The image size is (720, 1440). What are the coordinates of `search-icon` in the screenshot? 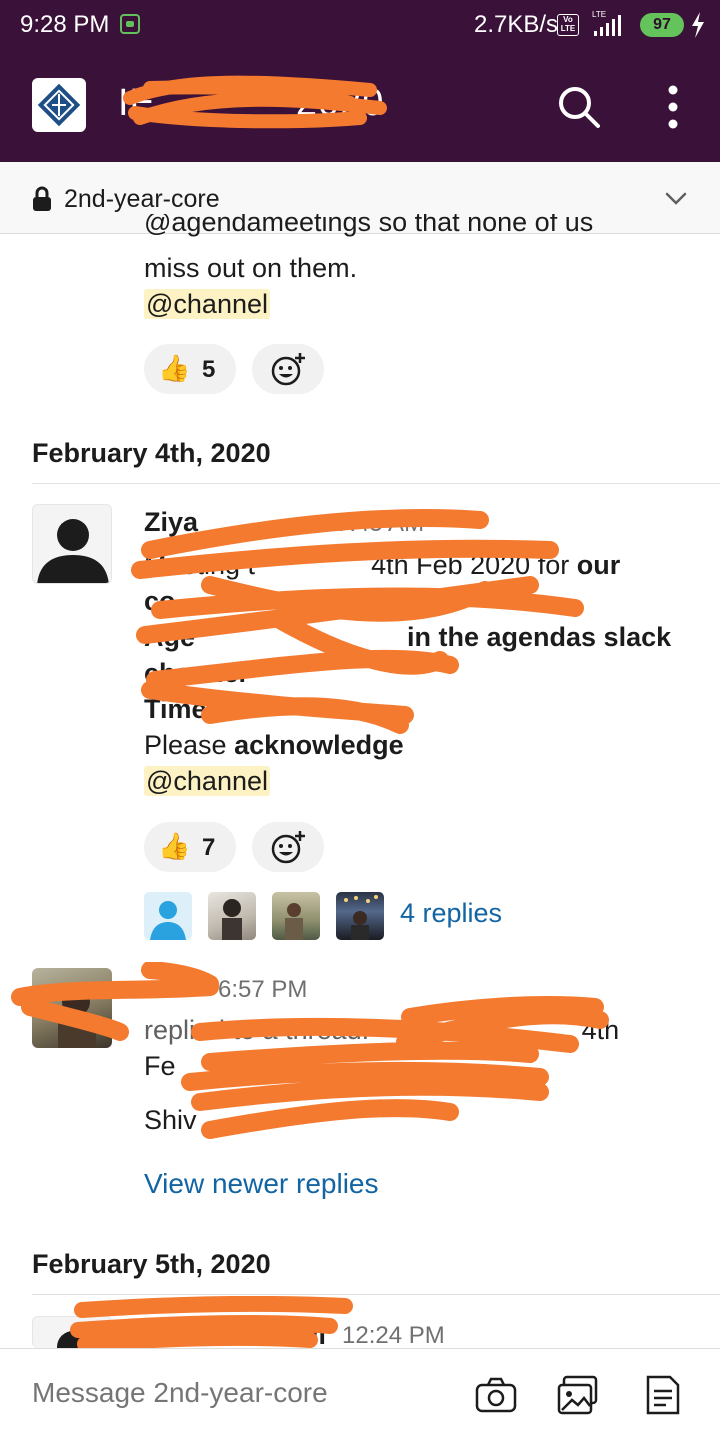 It's located at (579, 107).